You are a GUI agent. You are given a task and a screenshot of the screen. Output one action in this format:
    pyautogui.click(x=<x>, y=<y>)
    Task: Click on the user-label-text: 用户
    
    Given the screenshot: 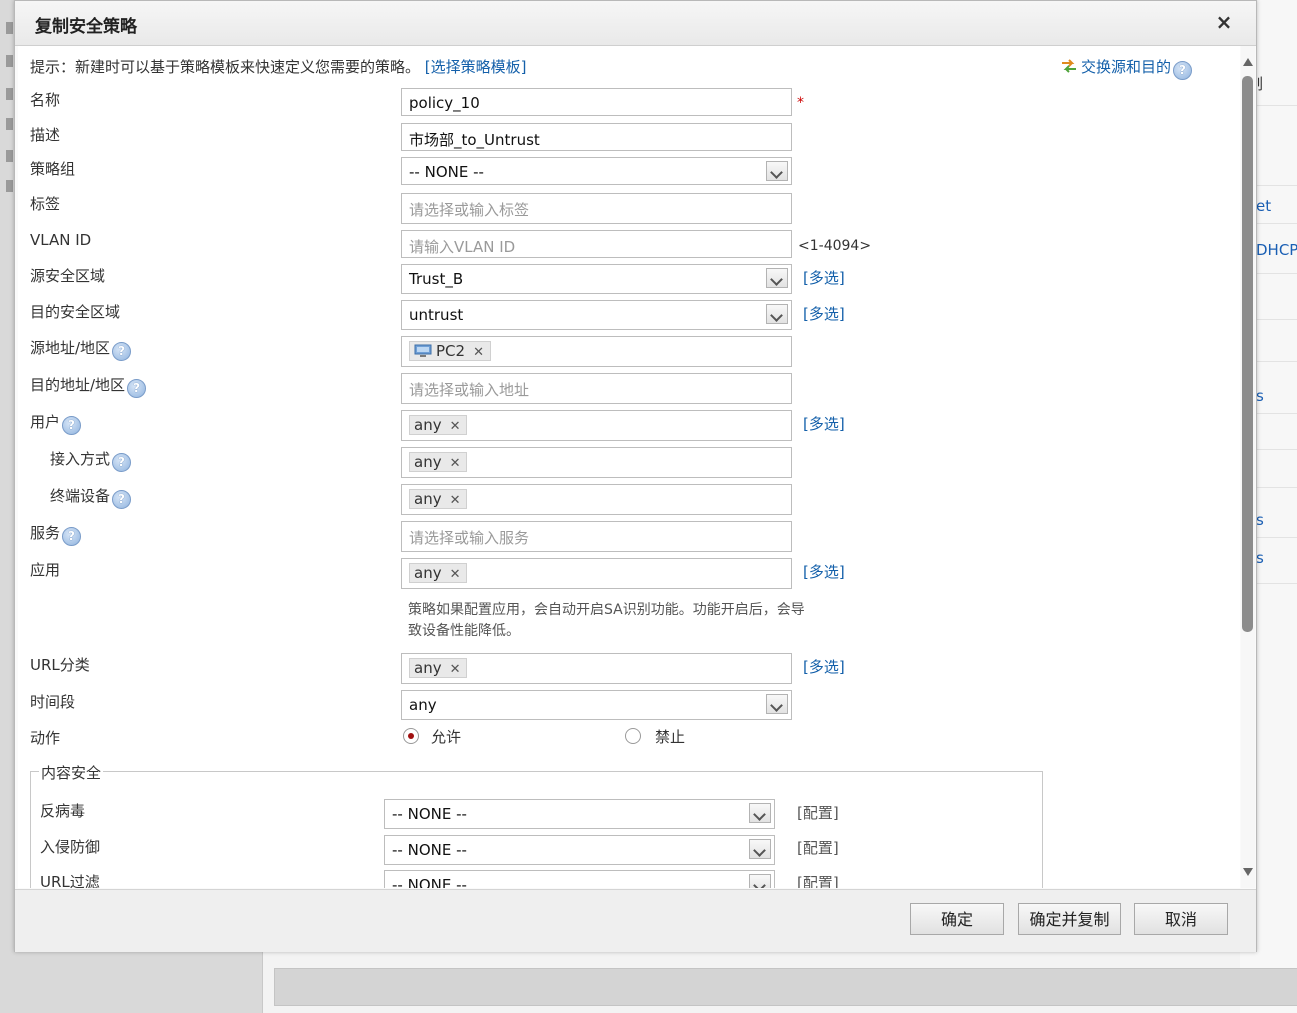 What is the action you would take?
    pyautogui.click(x=45, y=422)
    